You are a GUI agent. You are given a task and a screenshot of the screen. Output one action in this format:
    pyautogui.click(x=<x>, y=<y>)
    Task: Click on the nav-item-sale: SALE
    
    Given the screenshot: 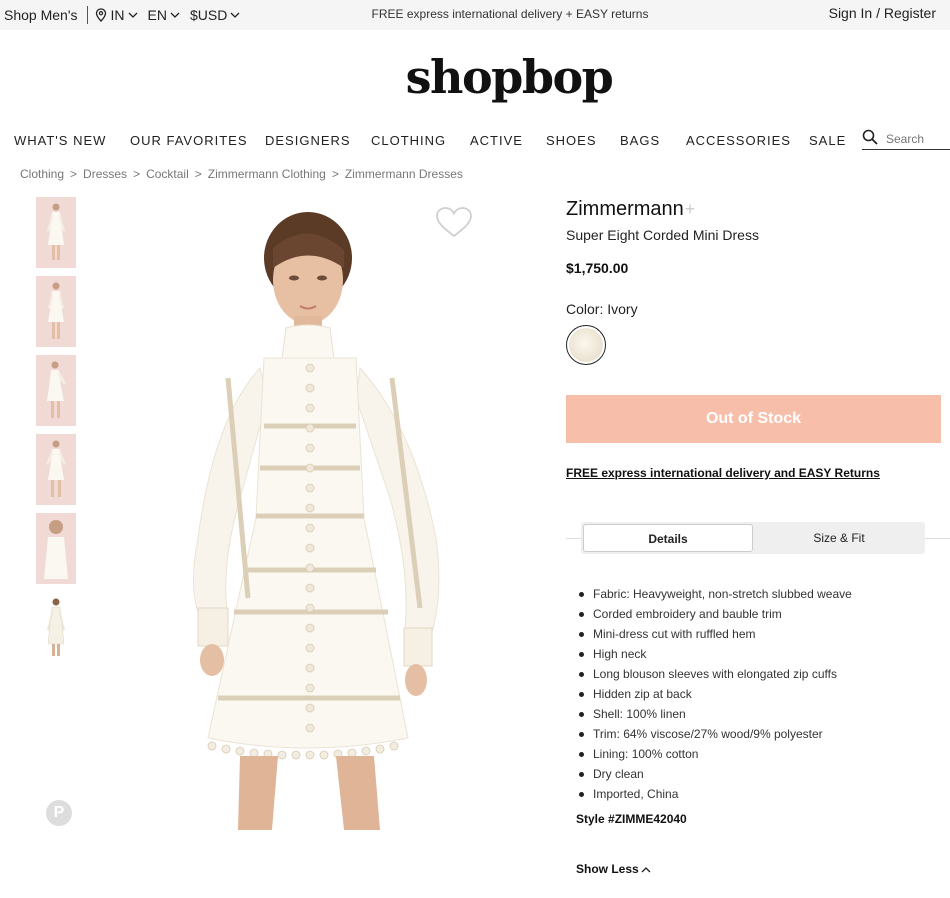 What is the action you would take?
    pyautogui.click(x=827, y=140)
    